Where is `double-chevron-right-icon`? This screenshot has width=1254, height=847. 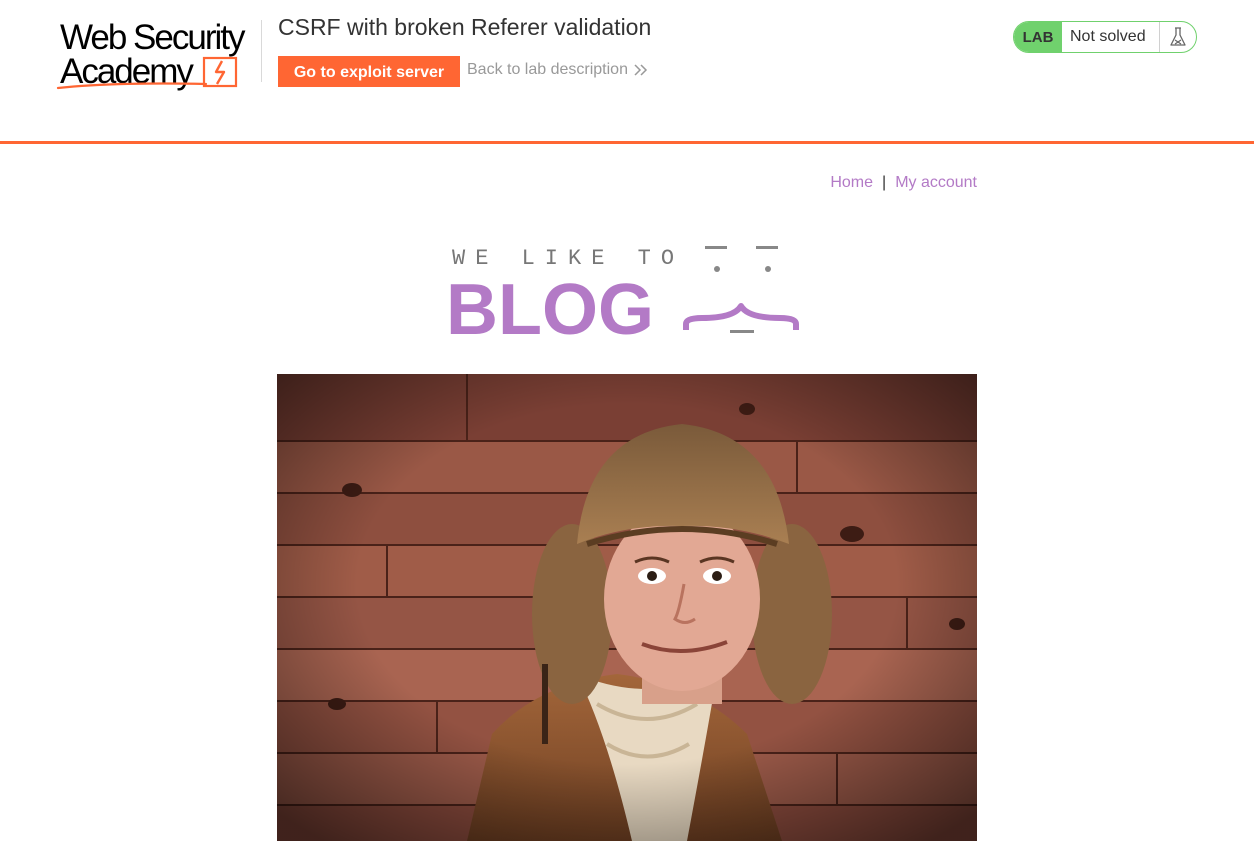
double-chevron-right-icon is located at coordinates (641, 70).